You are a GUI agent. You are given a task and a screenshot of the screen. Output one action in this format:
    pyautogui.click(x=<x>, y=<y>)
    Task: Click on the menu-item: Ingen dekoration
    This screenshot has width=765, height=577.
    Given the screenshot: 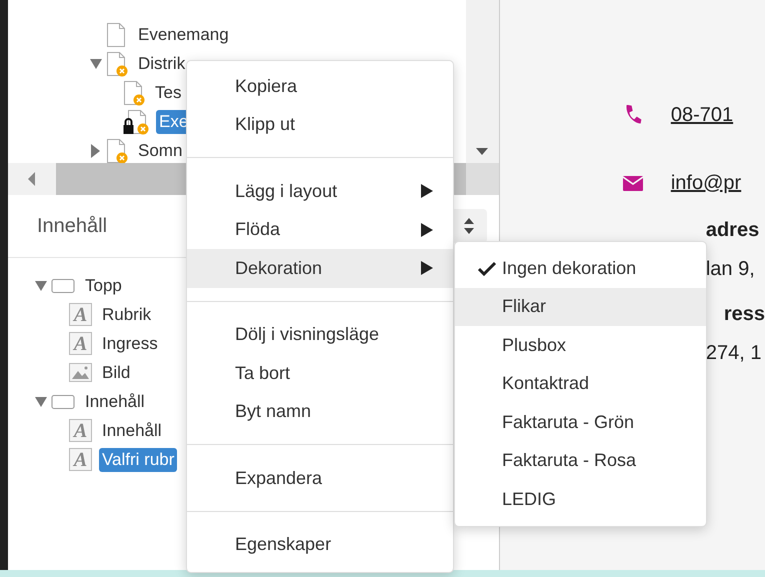 What is the action you would take?
    pyautogui.click(x=580, y=268)
    